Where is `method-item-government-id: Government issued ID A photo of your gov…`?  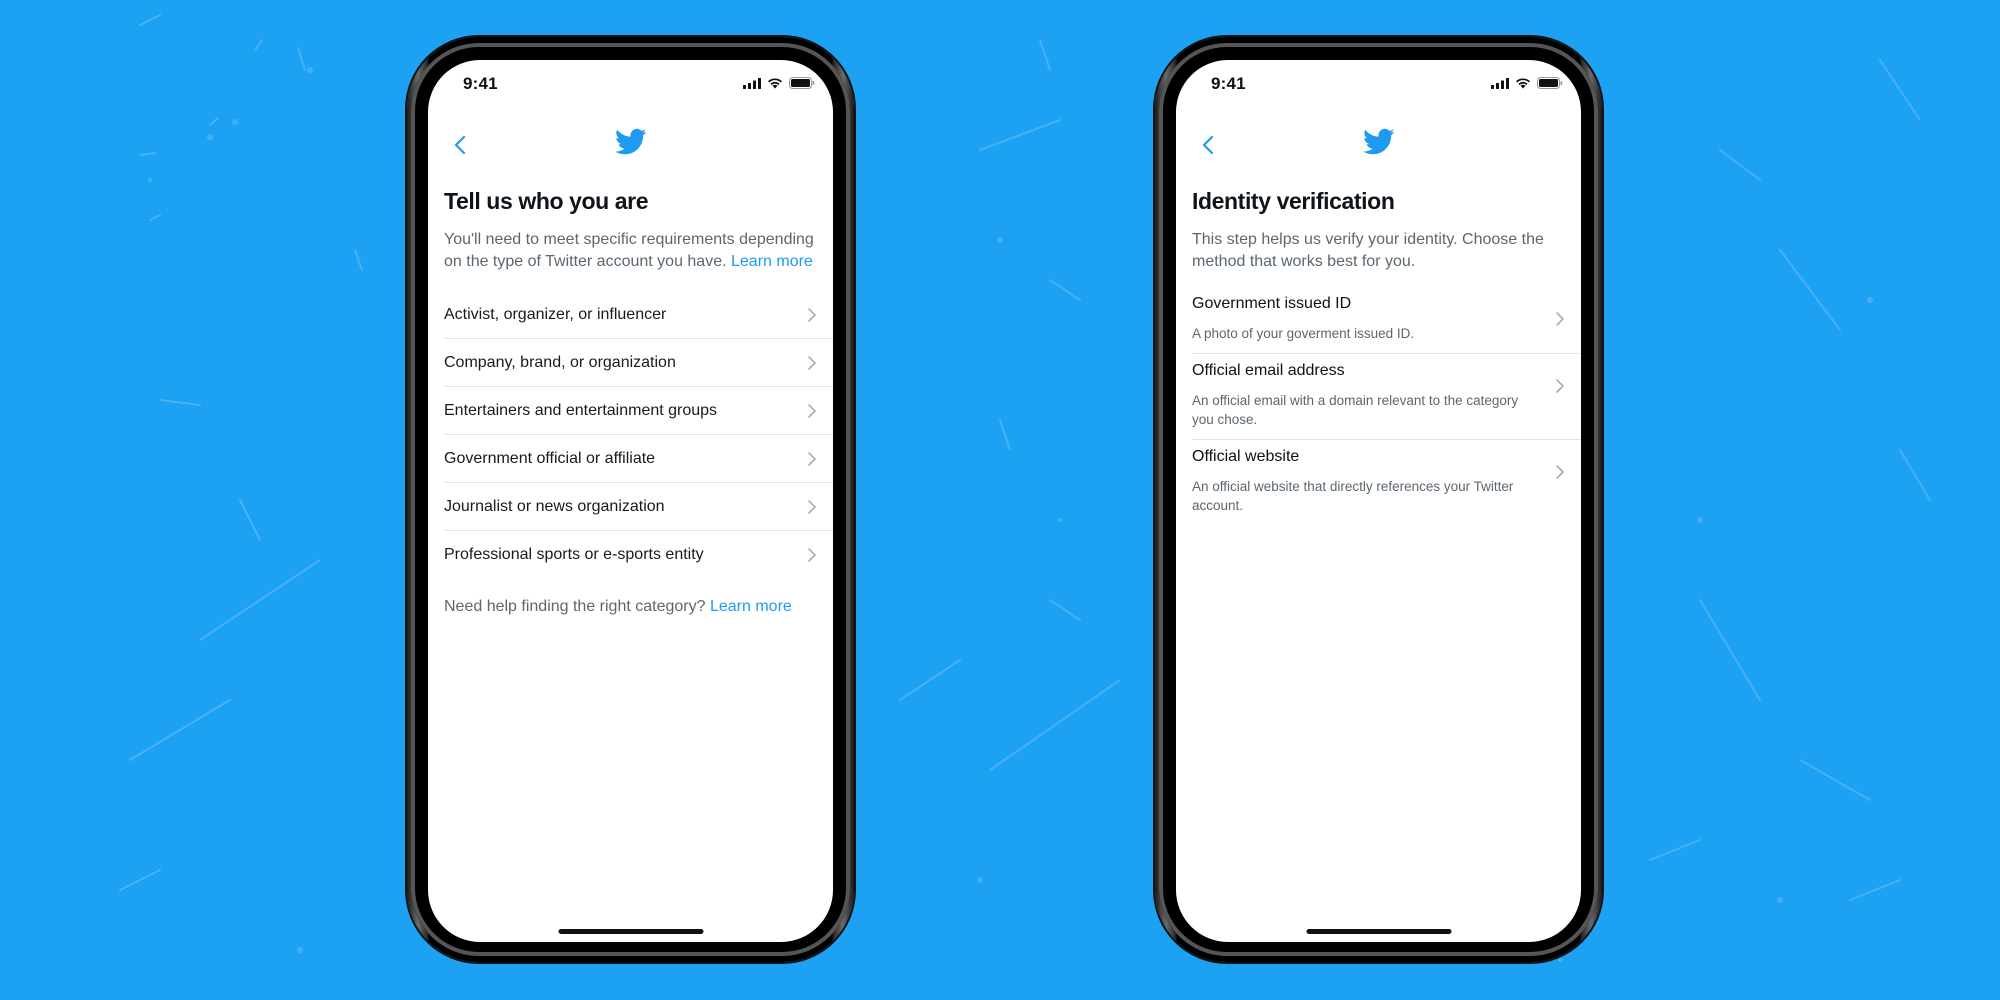
method-item-government-id: Government issued ID A photo of your gov… is located at coordinates (1386, 320).